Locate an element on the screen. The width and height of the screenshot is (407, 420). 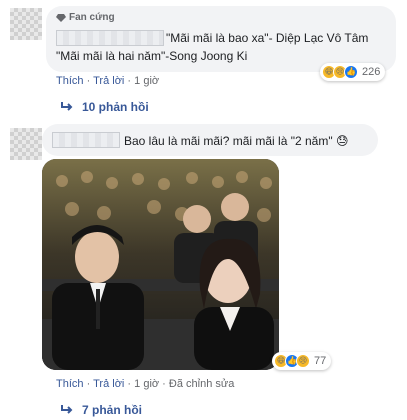
fan-badge: Fan cứng is located at coordinates (85, 17).